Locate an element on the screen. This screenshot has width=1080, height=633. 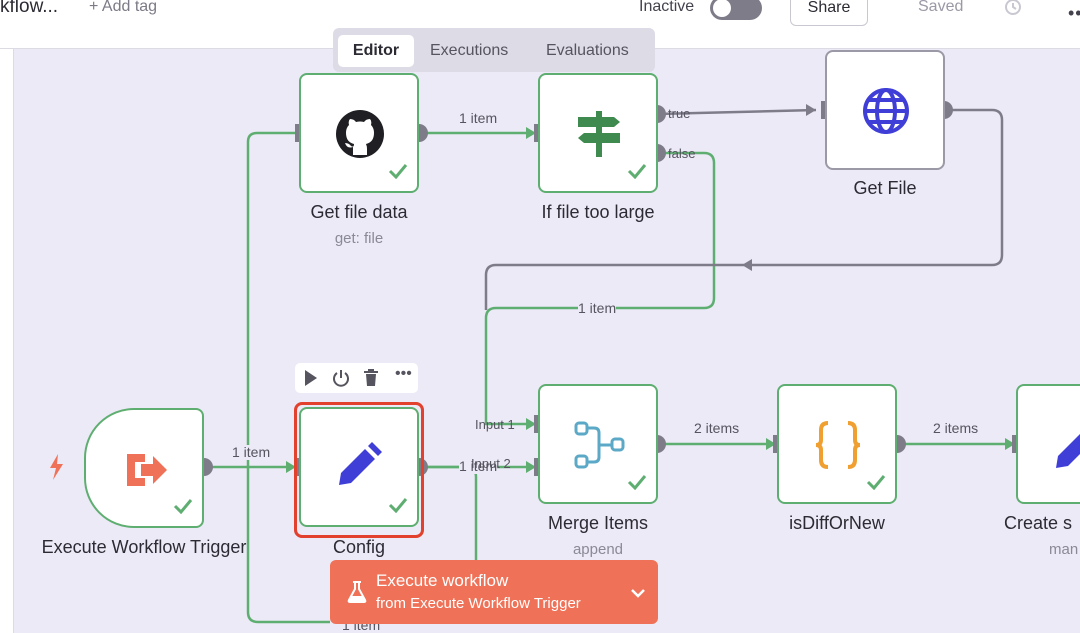
node-label: Get File is located at coordinates (885, 188).